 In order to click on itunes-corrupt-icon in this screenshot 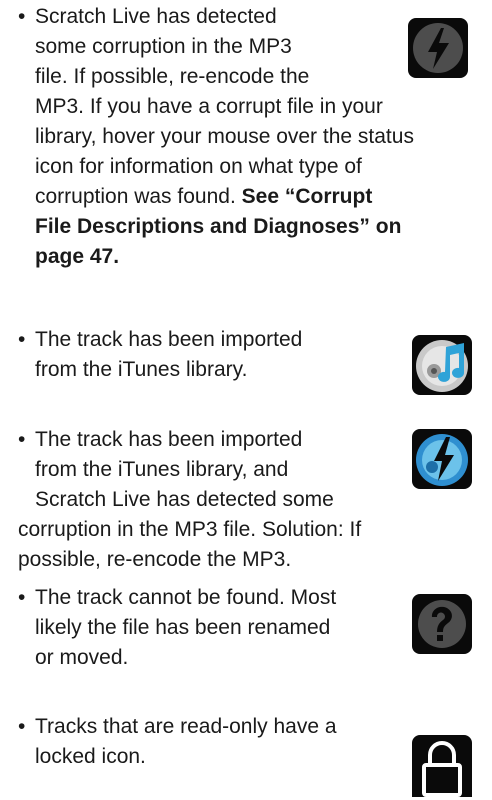, I will do `click(442, 459)`.